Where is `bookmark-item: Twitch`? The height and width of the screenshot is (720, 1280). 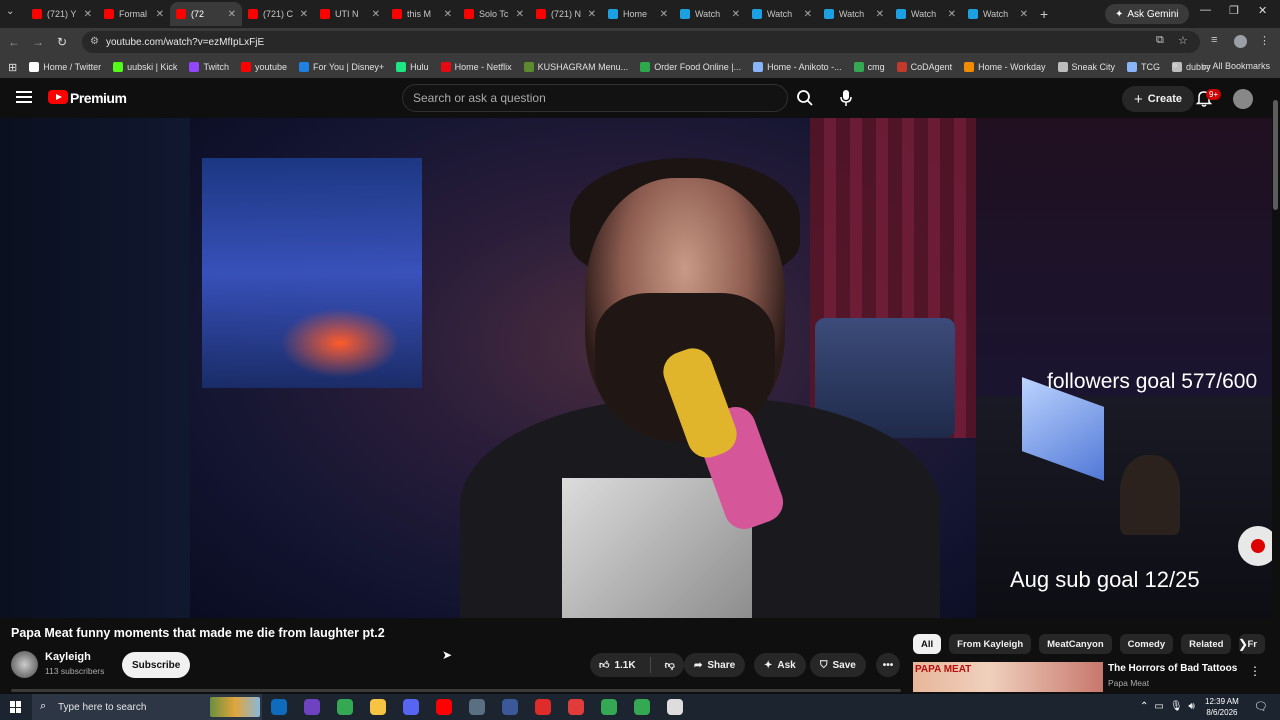
bookmark-item: Twitch is located at coordinates (209, 67).